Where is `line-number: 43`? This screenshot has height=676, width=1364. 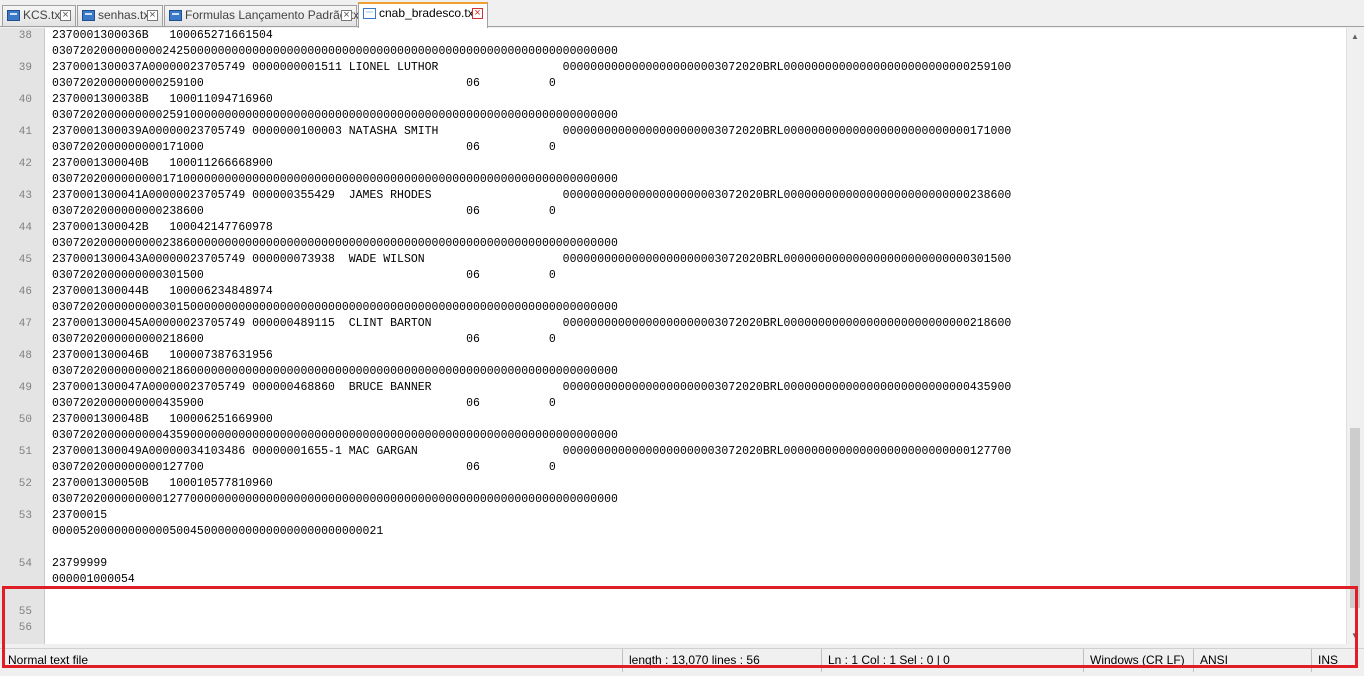 line-number: 43 is located at coordinates (25, 196).